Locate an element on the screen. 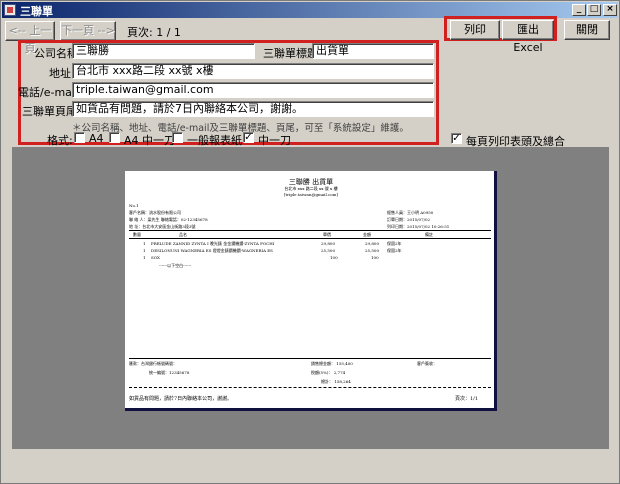 The image size is (620, 484). company-name-field: 三聯勝 is located at coordinates (163, 51).